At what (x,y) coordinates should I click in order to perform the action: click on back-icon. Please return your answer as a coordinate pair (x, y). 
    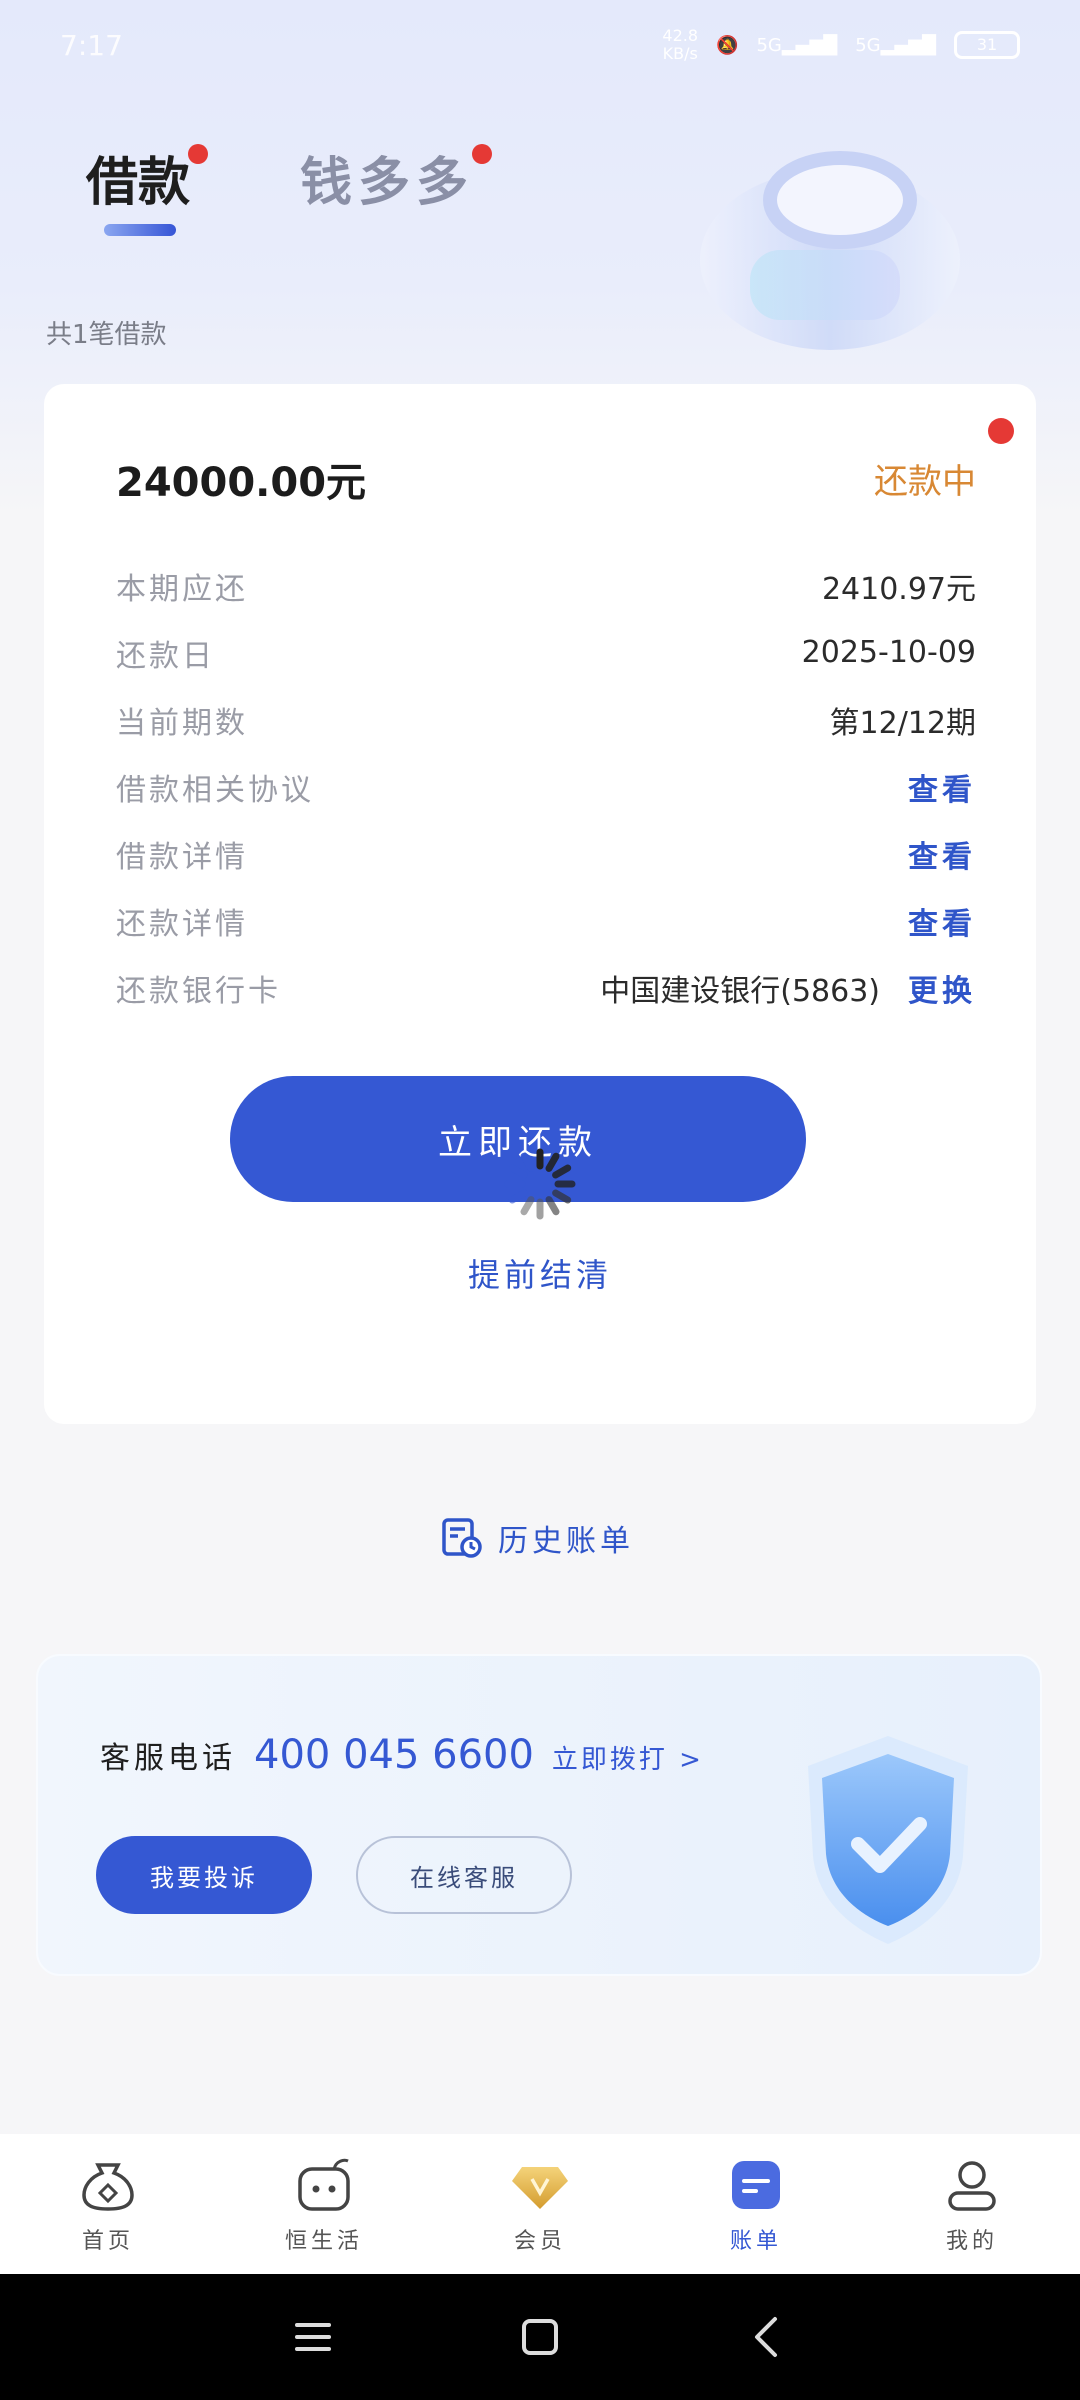
    Looking at the image, I should click on (767, 2337).